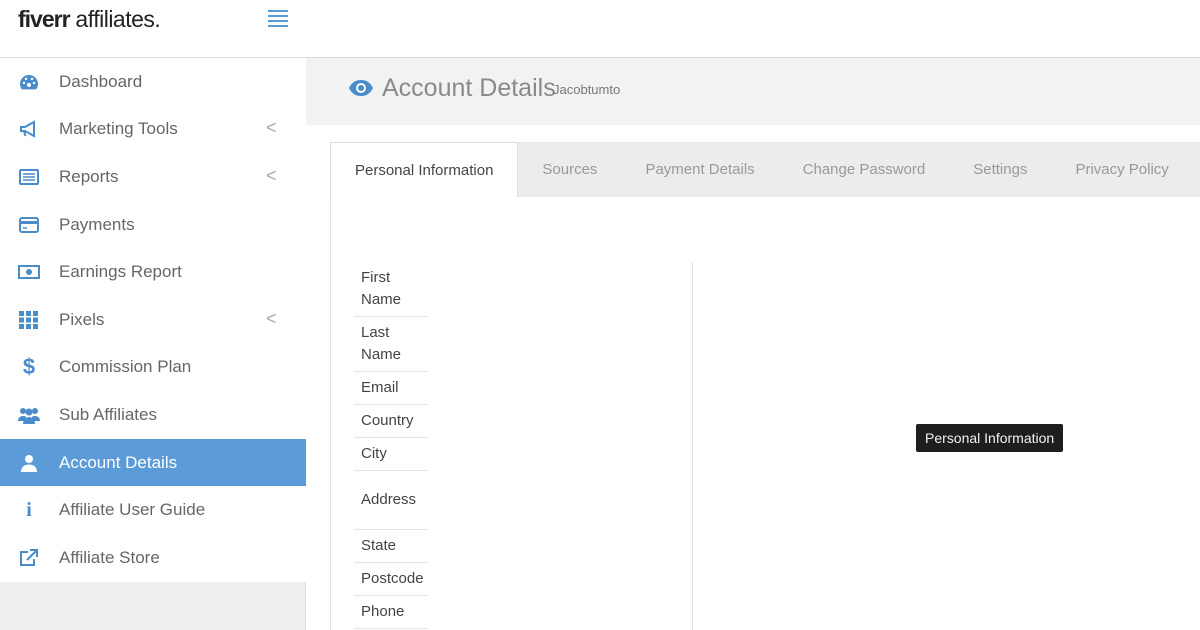 Image resolution: width=1200 pixels, height=630 pixels. I want to click on sidebar-item-label: Reports, so click(89, 176).